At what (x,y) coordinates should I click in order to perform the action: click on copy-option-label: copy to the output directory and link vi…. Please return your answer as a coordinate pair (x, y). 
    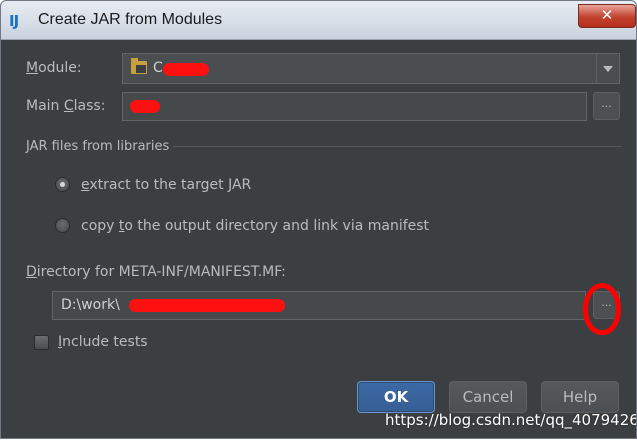
    Looking at the image, I should click on (255, 226).